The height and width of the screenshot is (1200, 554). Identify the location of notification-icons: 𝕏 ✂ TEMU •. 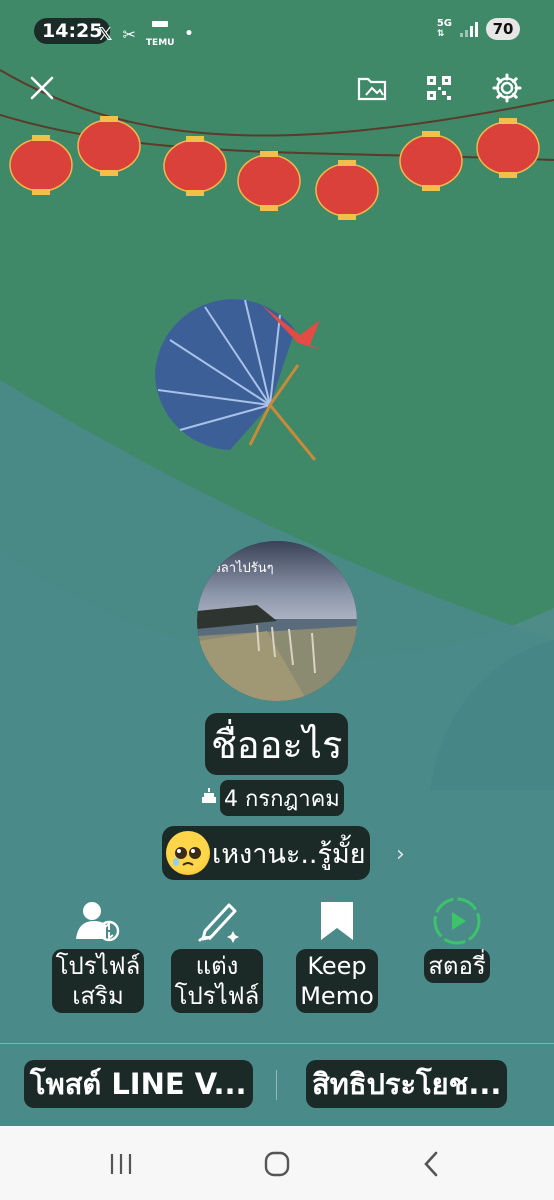
(145, 34).